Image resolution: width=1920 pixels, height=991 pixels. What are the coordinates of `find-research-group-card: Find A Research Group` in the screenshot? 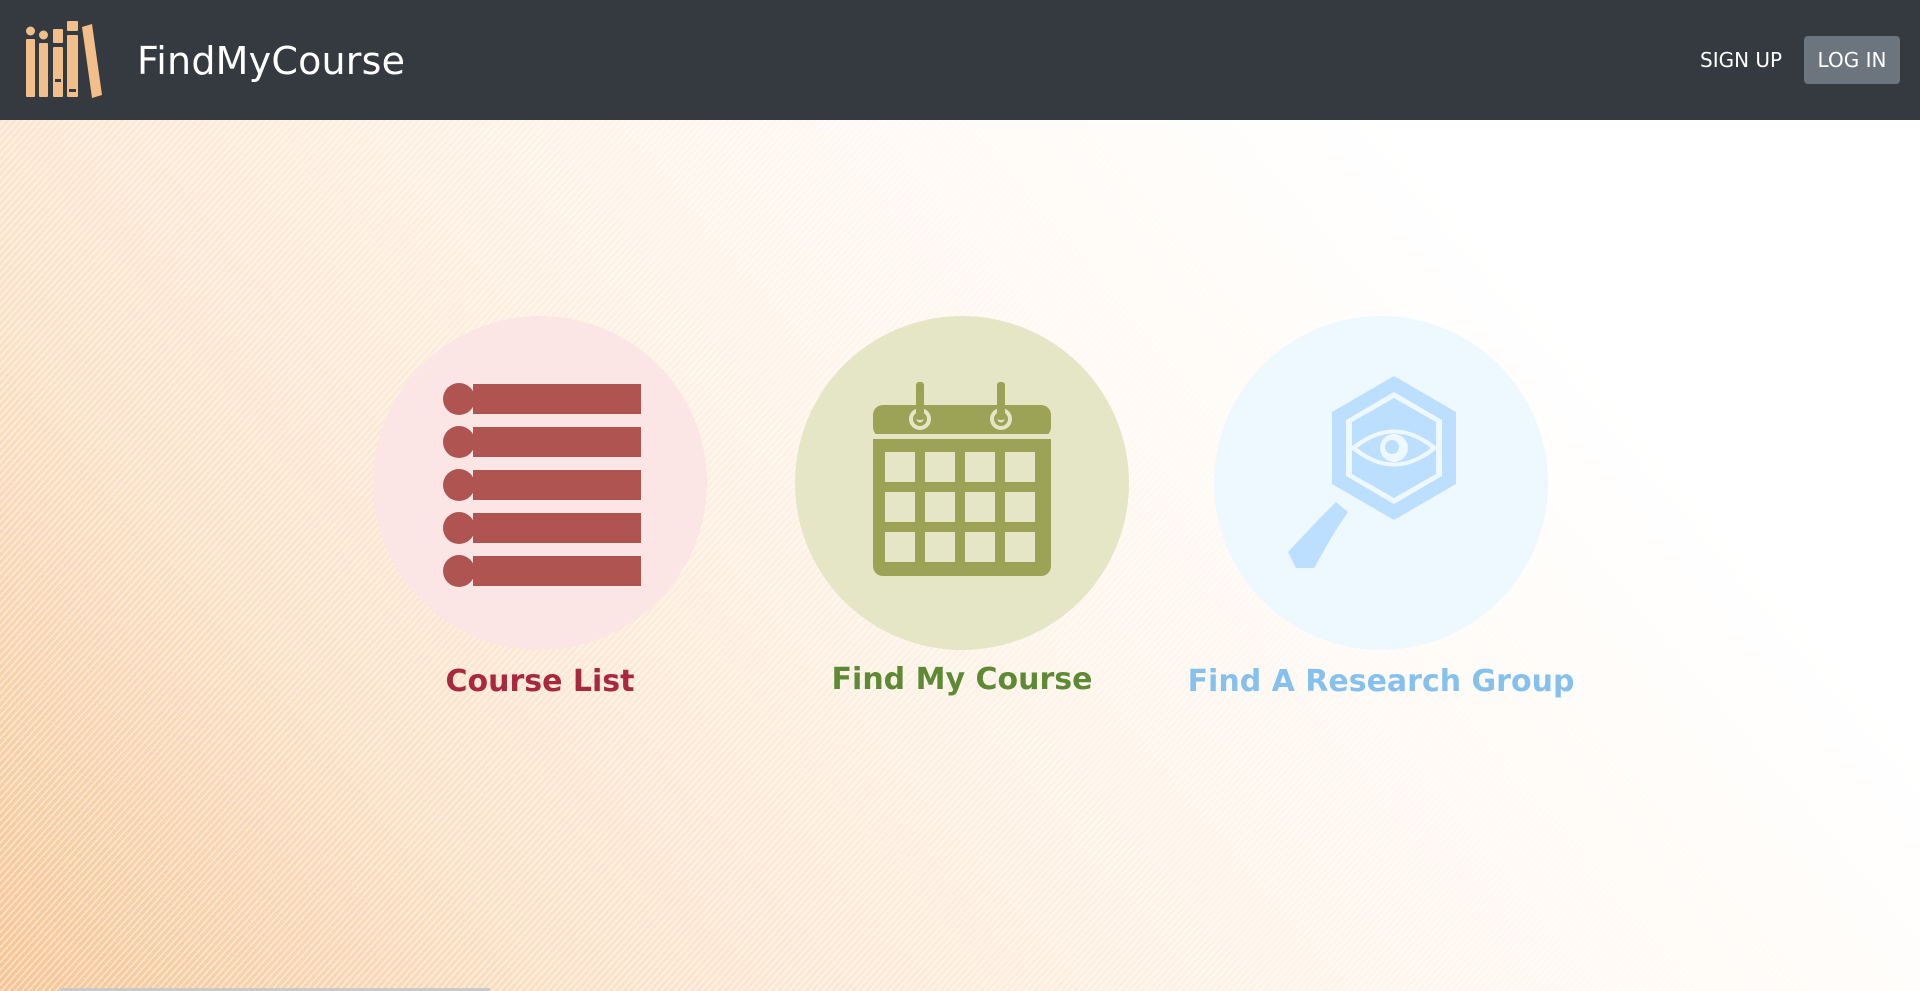 It's located at (1381, 507).